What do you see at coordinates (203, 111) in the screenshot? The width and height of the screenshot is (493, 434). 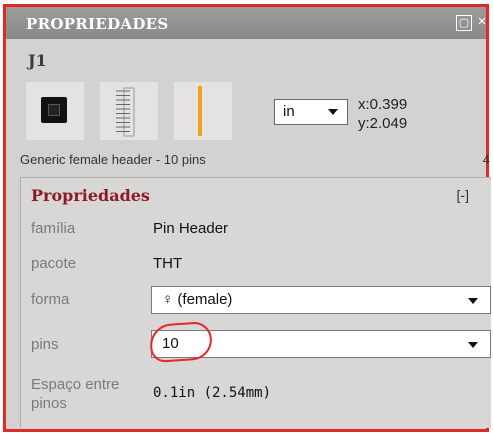 I see `pcb-view-icon` at bounding box center [203, 111].